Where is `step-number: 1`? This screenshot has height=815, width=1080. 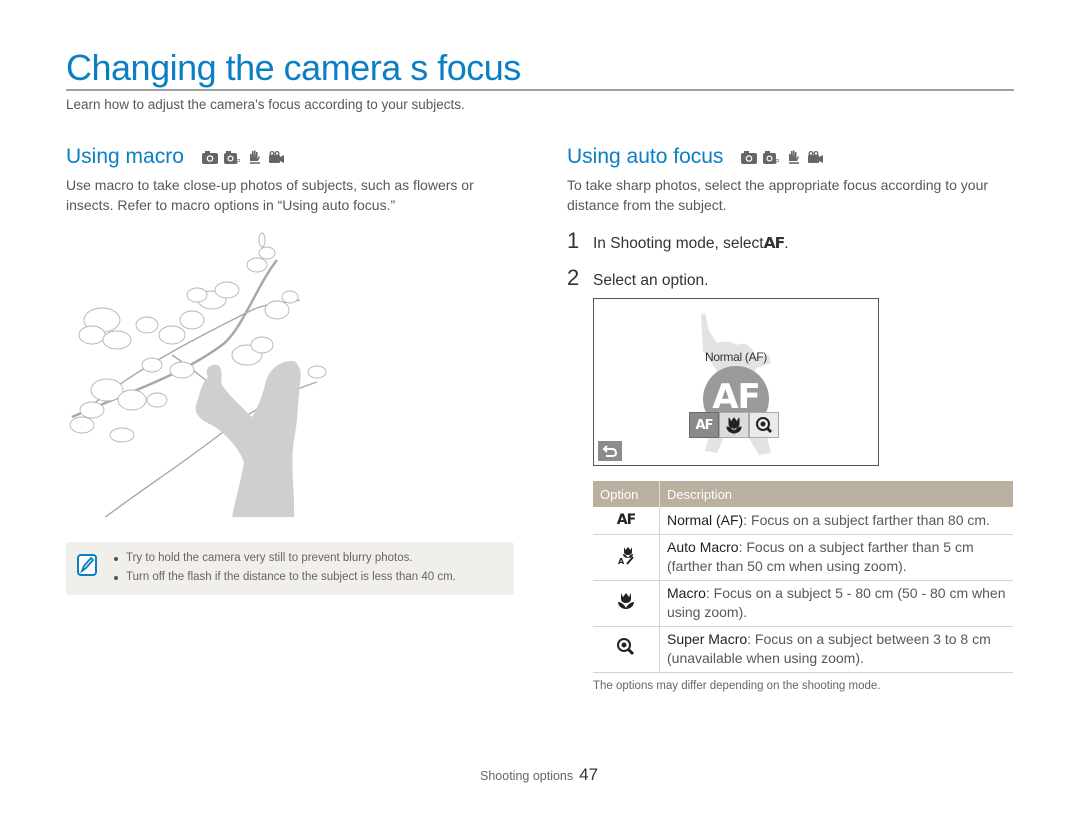 step-number: 1 is located at coordinates (573, 240).